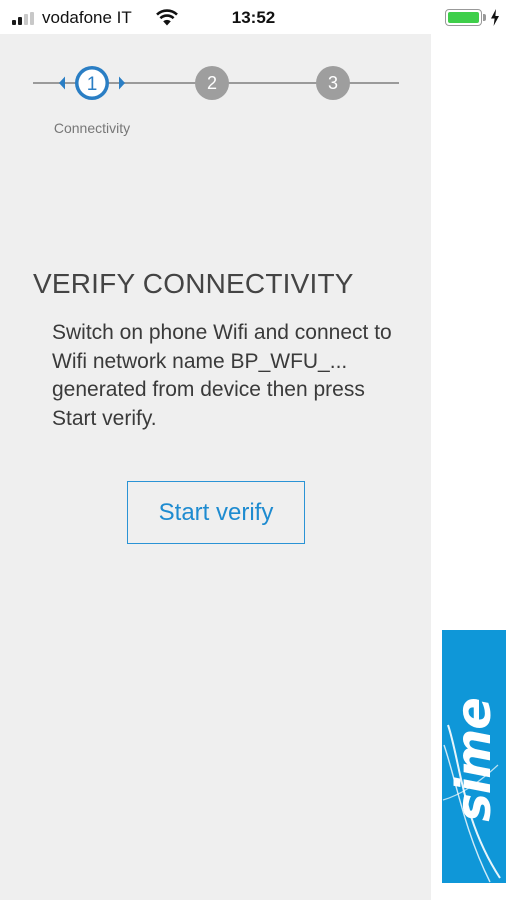 The width and height of the screenshot is (507, 900). Describe the element at coordinates (333, 83) in the screenshot. I see `step-3-circle: 3` at that location.